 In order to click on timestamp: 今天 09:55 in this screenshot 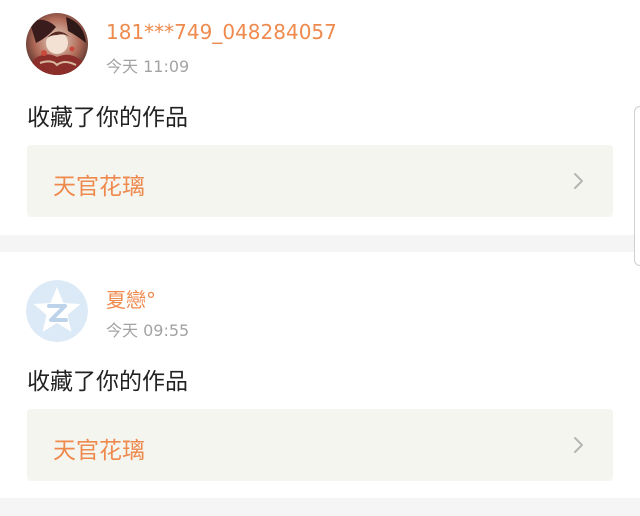, I will do `click(148, 330)`.